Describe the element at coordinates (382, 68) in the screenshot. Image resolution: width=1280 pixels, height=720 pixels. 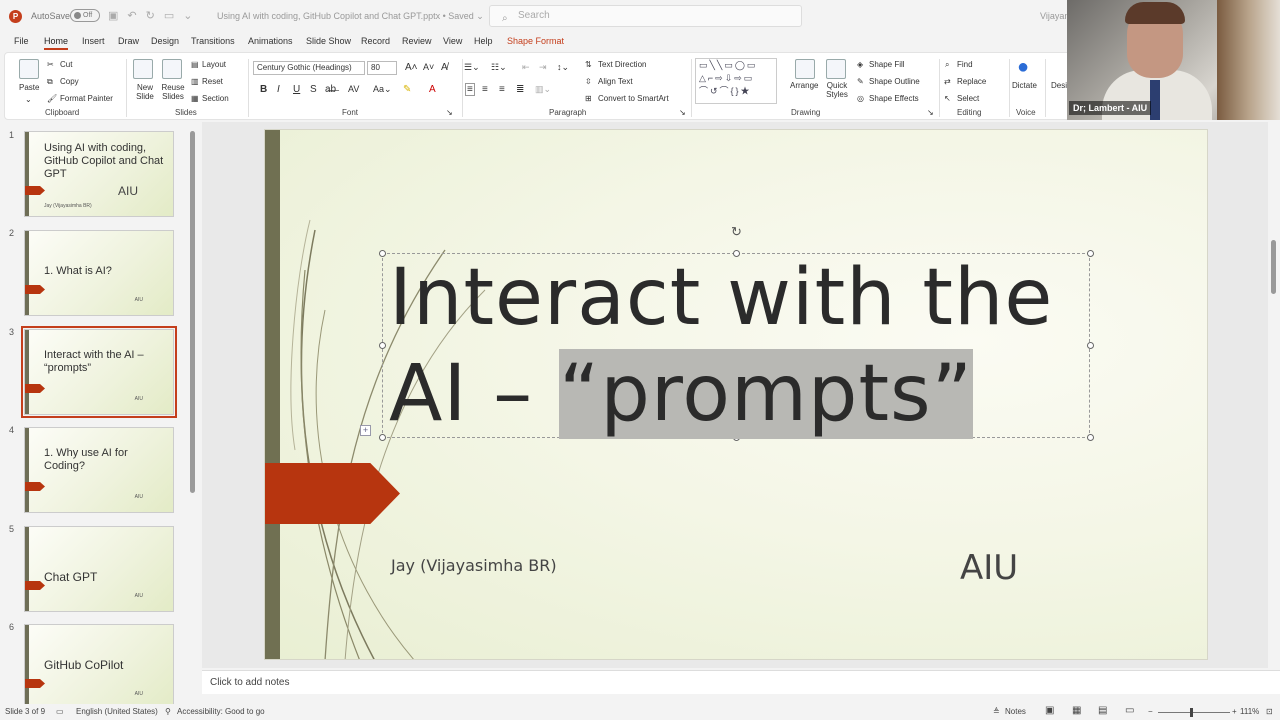
I see `font-size-select: 80` at that location.